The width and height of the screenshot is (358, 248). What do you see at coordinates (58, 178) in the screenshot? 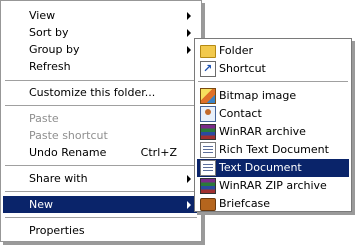
I see `menu-item-label: Share with` at bounding box center [58, 178].